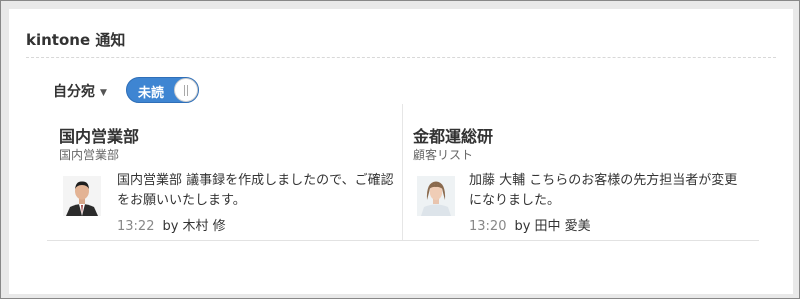 Image resolution: width=800 pixels, height=299 pixels. I want to click on toggle-label: 未読, so click(151, 93).